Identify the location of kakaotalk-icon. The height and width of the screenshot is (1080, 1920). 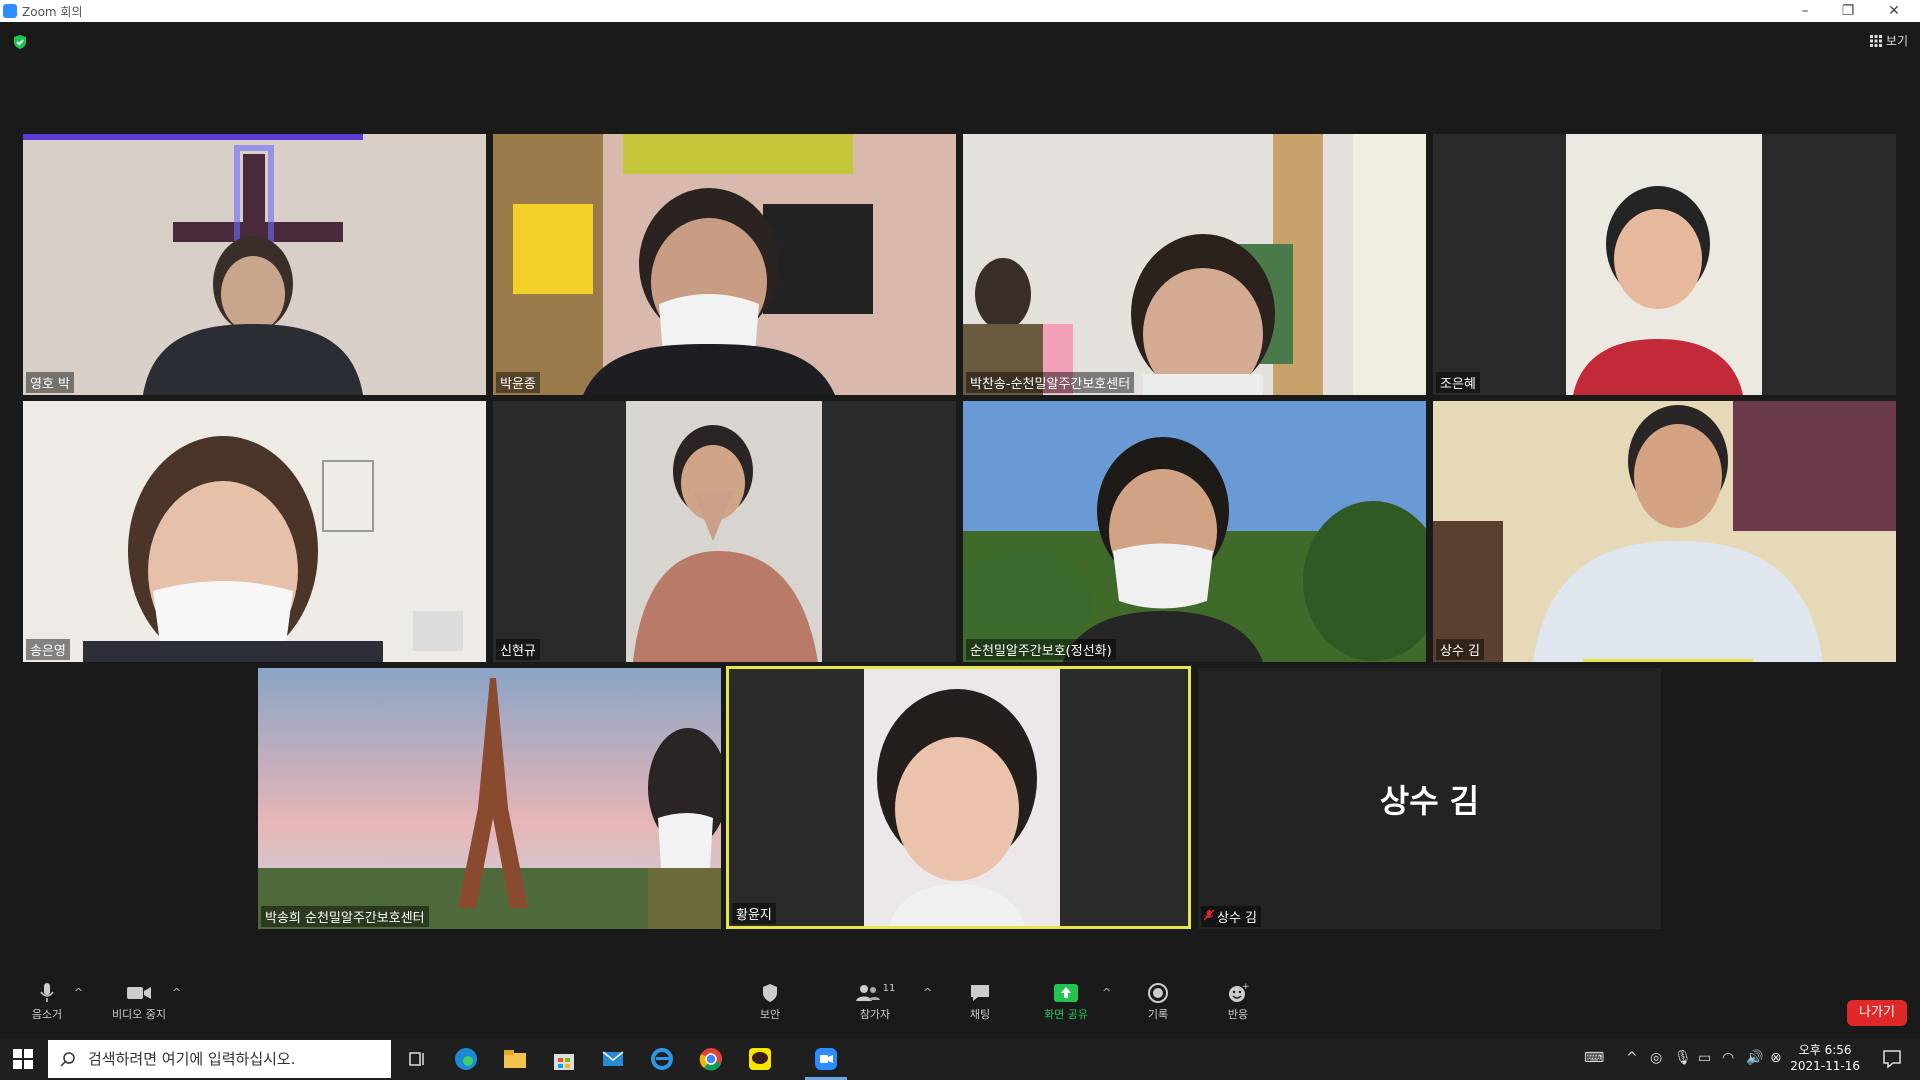
(760, 1059).